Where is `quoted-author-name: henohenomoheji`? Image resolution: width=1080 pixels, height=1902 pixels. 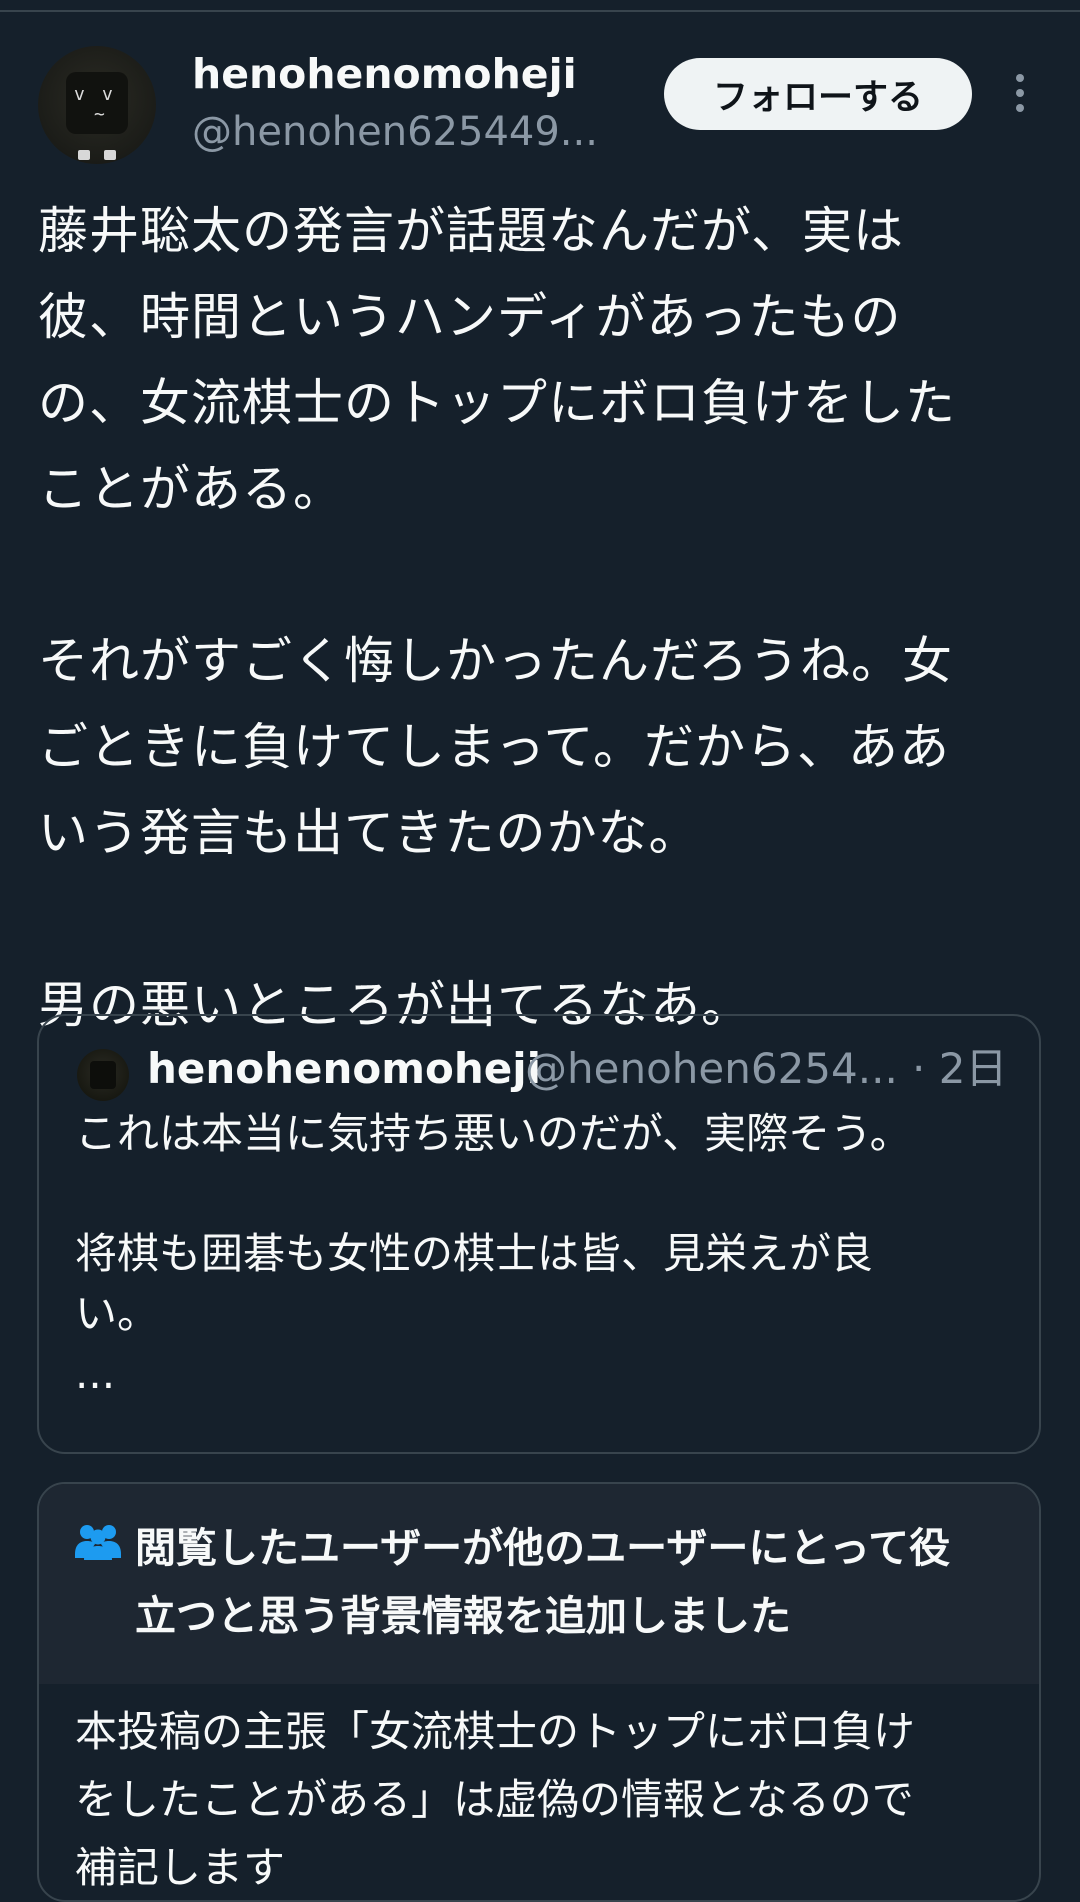 quoted-author-name: henohenomoheji is located at coordinates (344, 1068).